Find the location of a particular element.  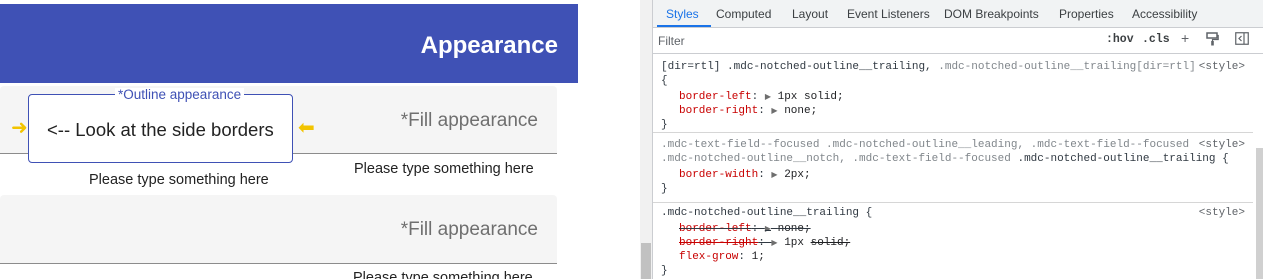

tab-styles: Styles is located at coordinates (682, 14).